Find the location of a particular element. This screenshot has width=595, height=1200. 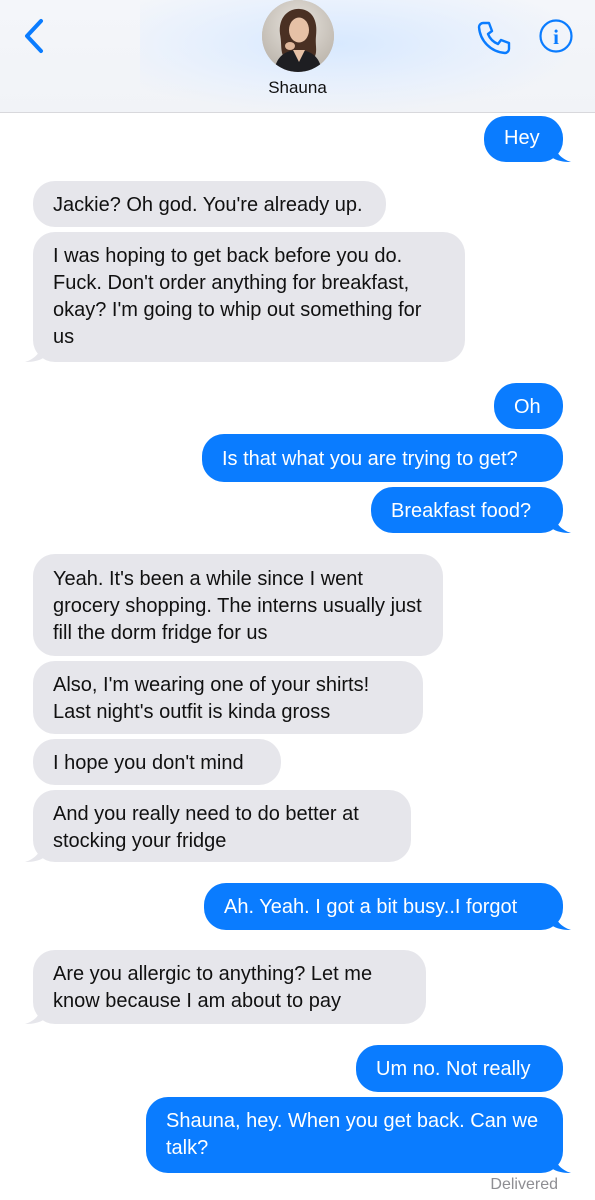

message-bubble: Um no. Not really is located at coordinates (459, 1068).